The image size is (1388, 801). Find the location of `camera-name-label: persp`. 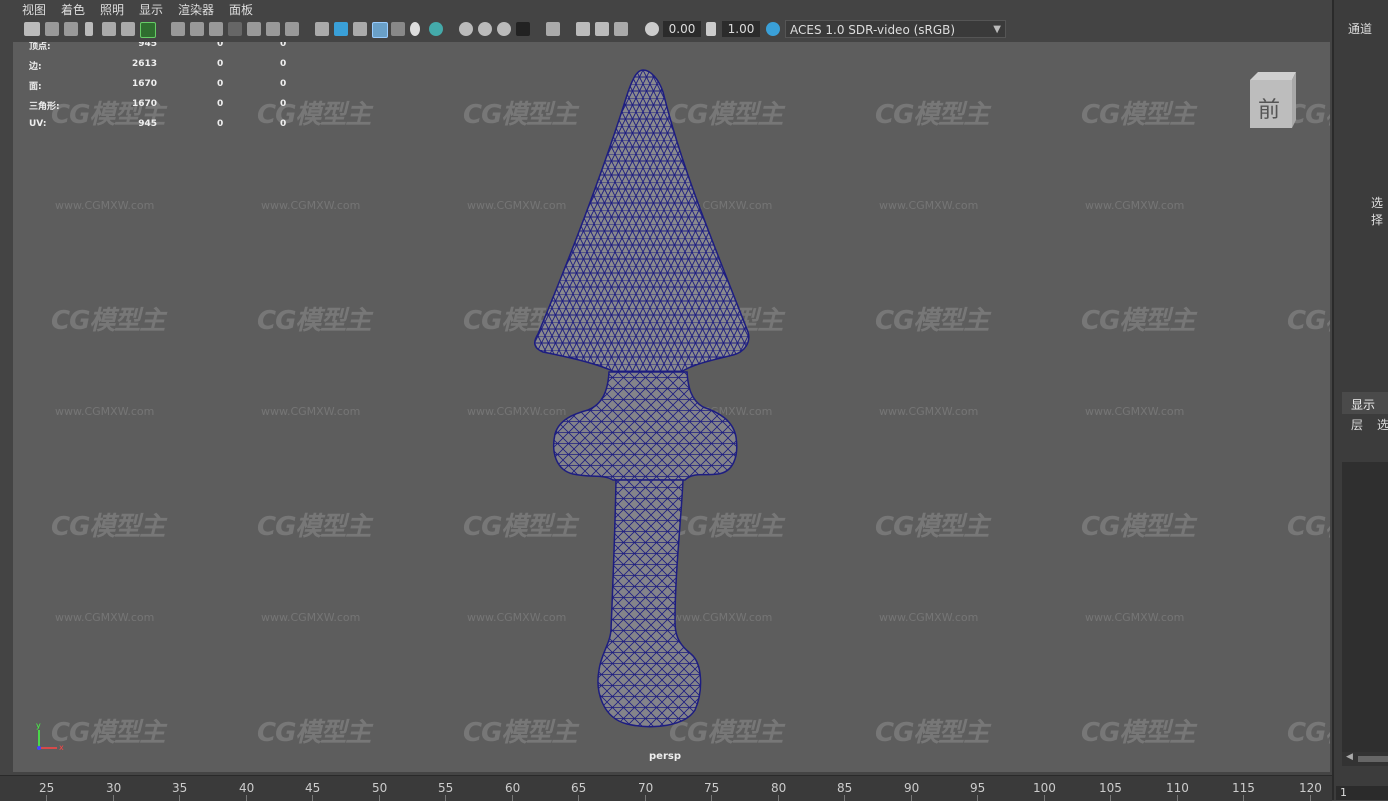

camera-name-label: persp is located at coordinates (665, 756).